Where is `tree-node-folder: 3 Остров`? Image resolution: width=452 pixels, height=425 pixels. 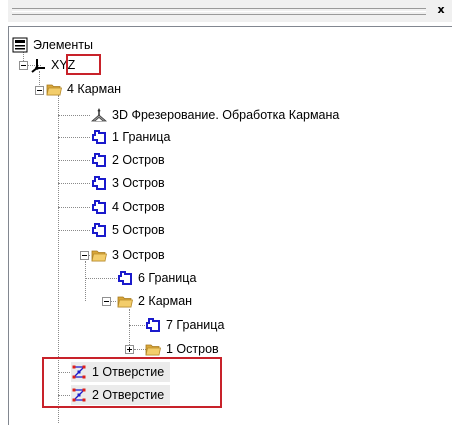
tree-node-folder: 3 Остров is located at coordinates (128, 255).